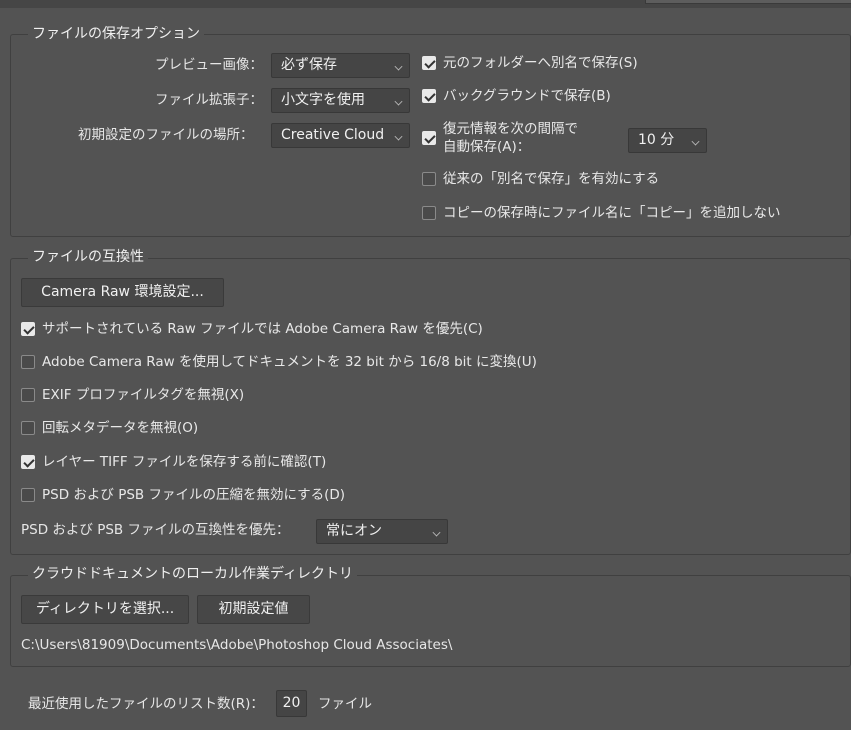 This screenshot has height=730, width=851. I want to click on confirm-tiff-checkbox: レイヤー TIFF ファイルを保存する前に確認(T), so click(173, 462).